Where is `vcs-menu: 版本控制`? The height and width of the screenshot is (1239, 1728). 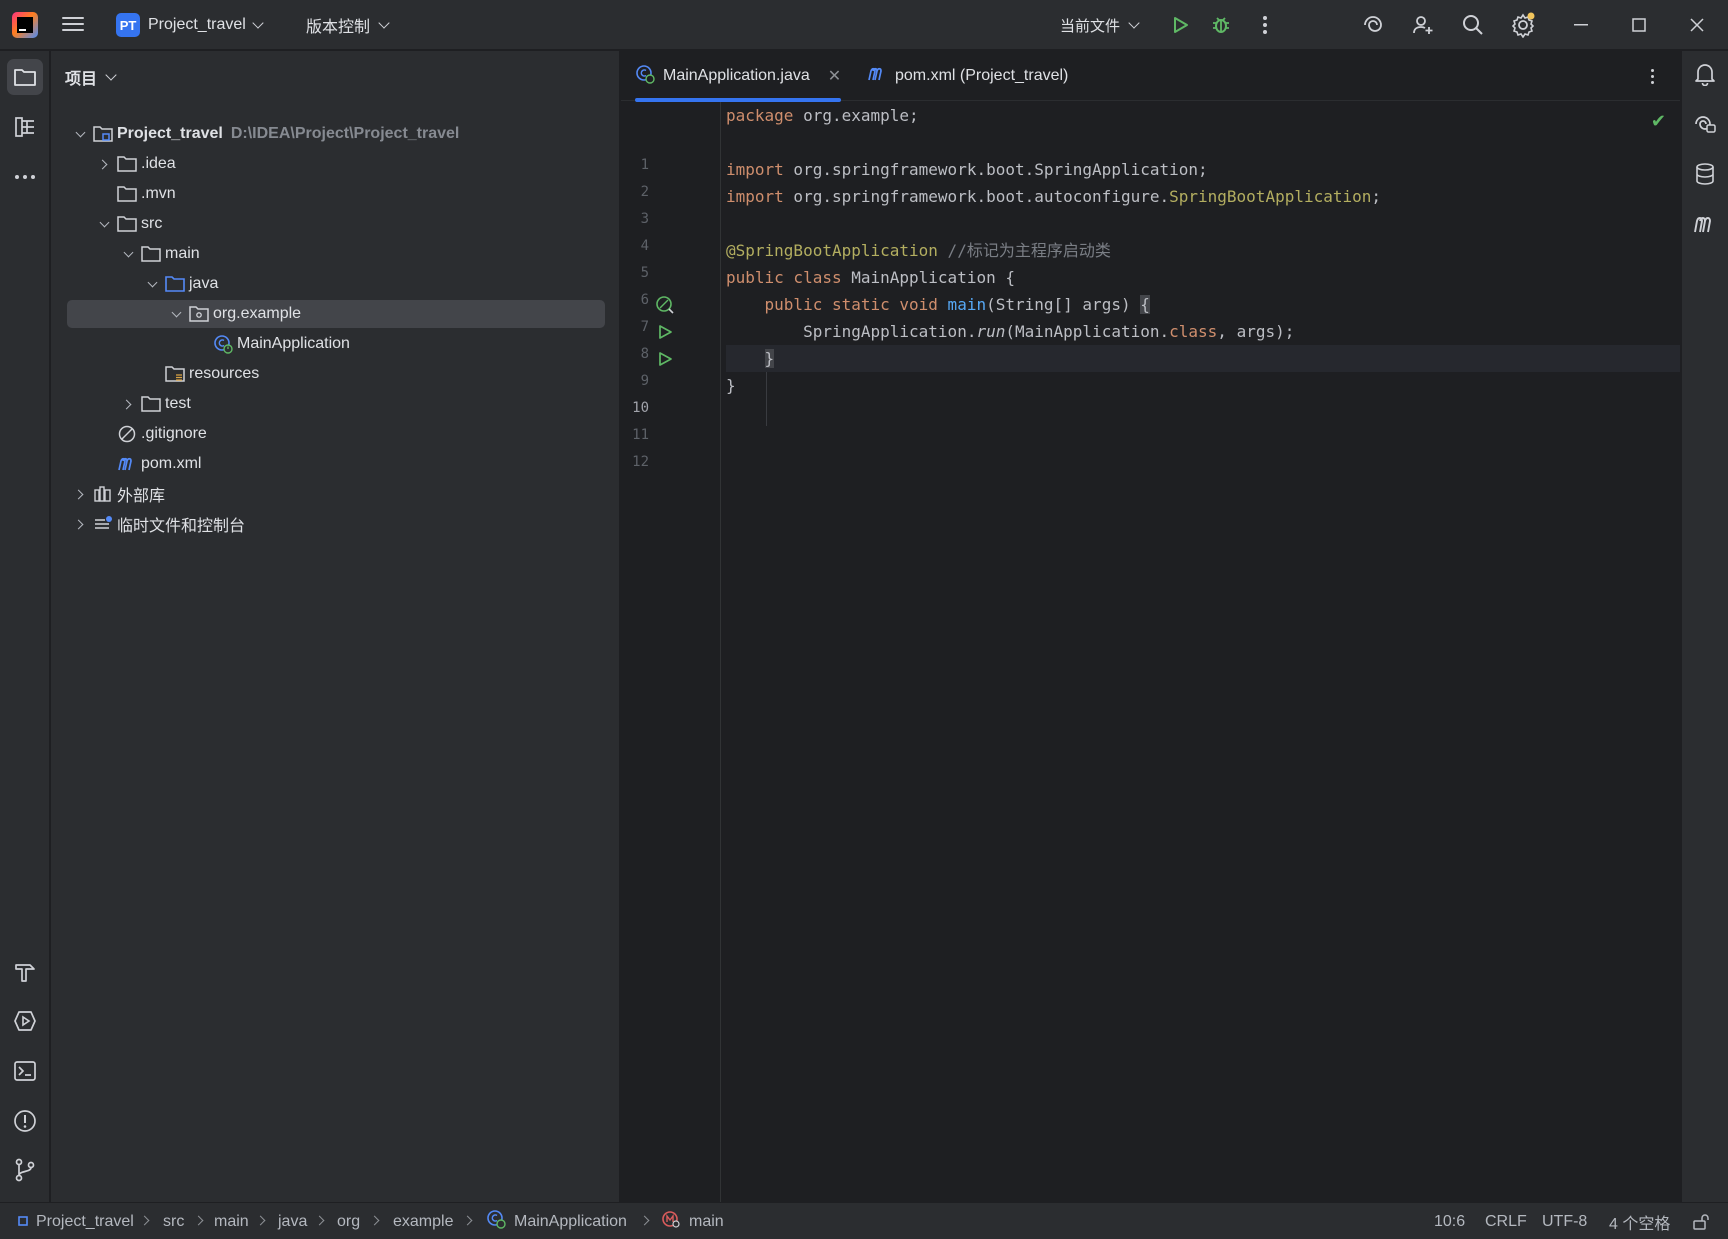 vcs-menu: 版本控制 is located at coordinates (347, 25).